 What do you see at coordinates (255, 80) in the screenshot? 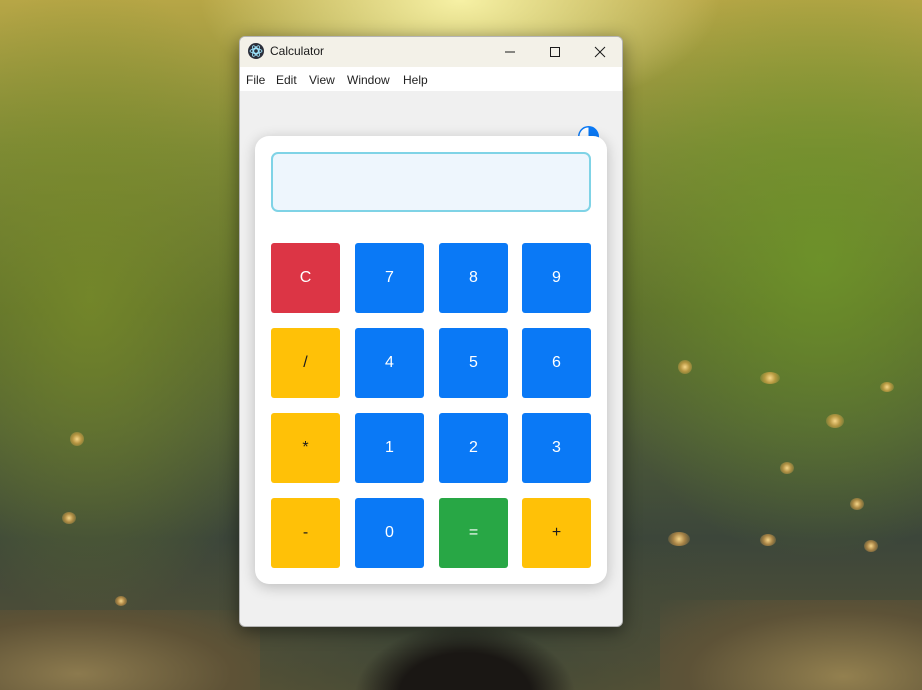
I see `menu-file: File` at bounding box center [255, 80].